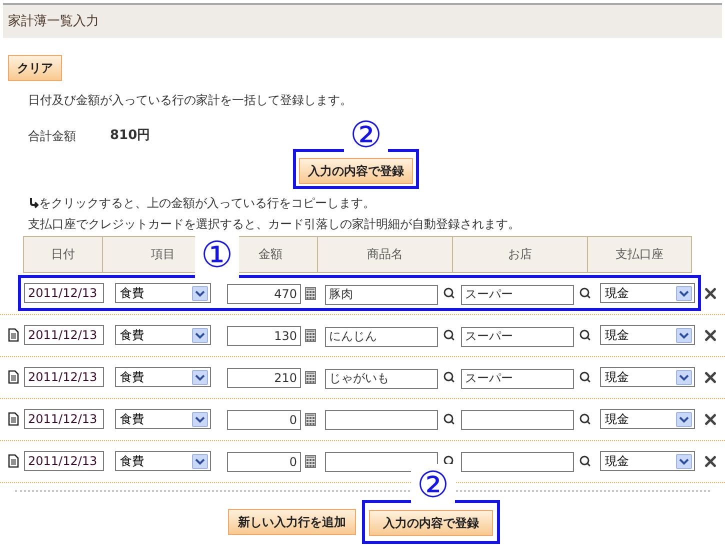  Describe the element at coordinates (381, 336) in the screenshot. I see `product-field: にんじん` at that location.